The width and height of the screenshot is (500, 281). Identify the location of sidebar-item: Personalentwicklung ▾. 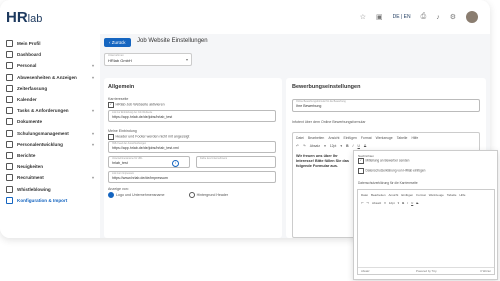
(50, 144).